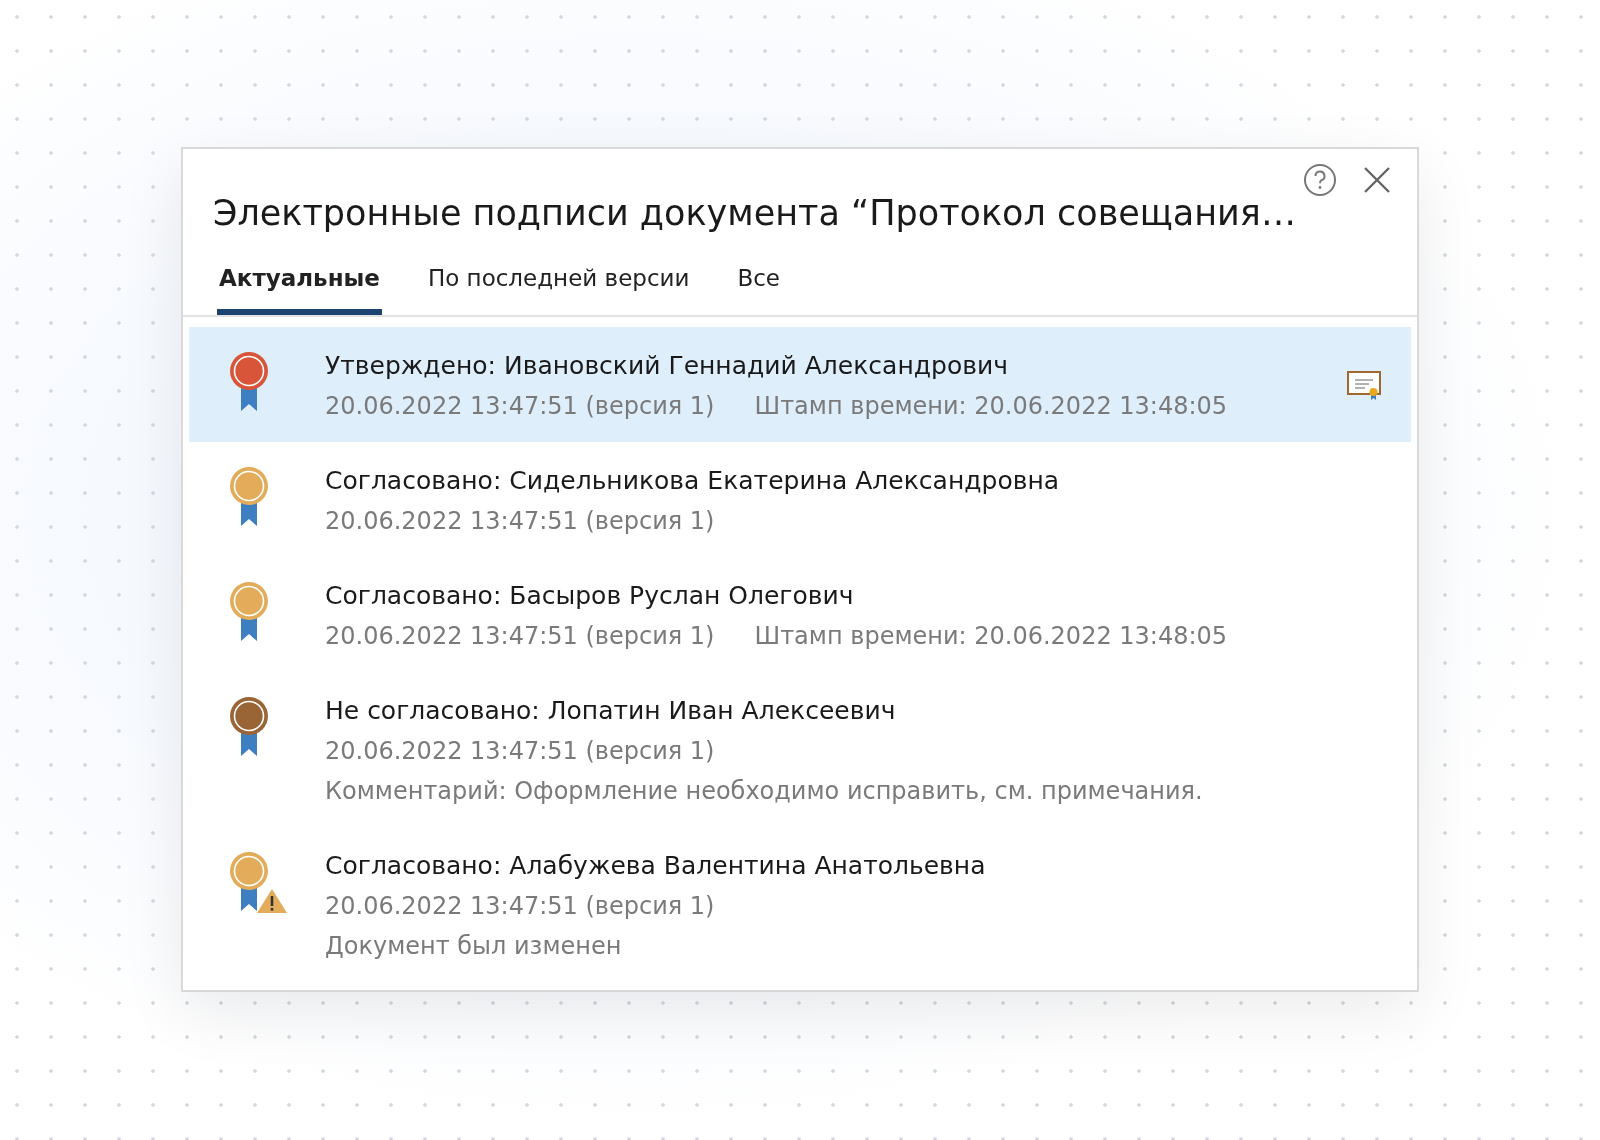 Image resolution: width=1600 pixels, height=1140 pixels. What do you see at coordinates (667, 365) in the screenshot?
I see `signature-status: Утверждено: Ивановский Геннадий Александрович` at bounding box center [667, 365].